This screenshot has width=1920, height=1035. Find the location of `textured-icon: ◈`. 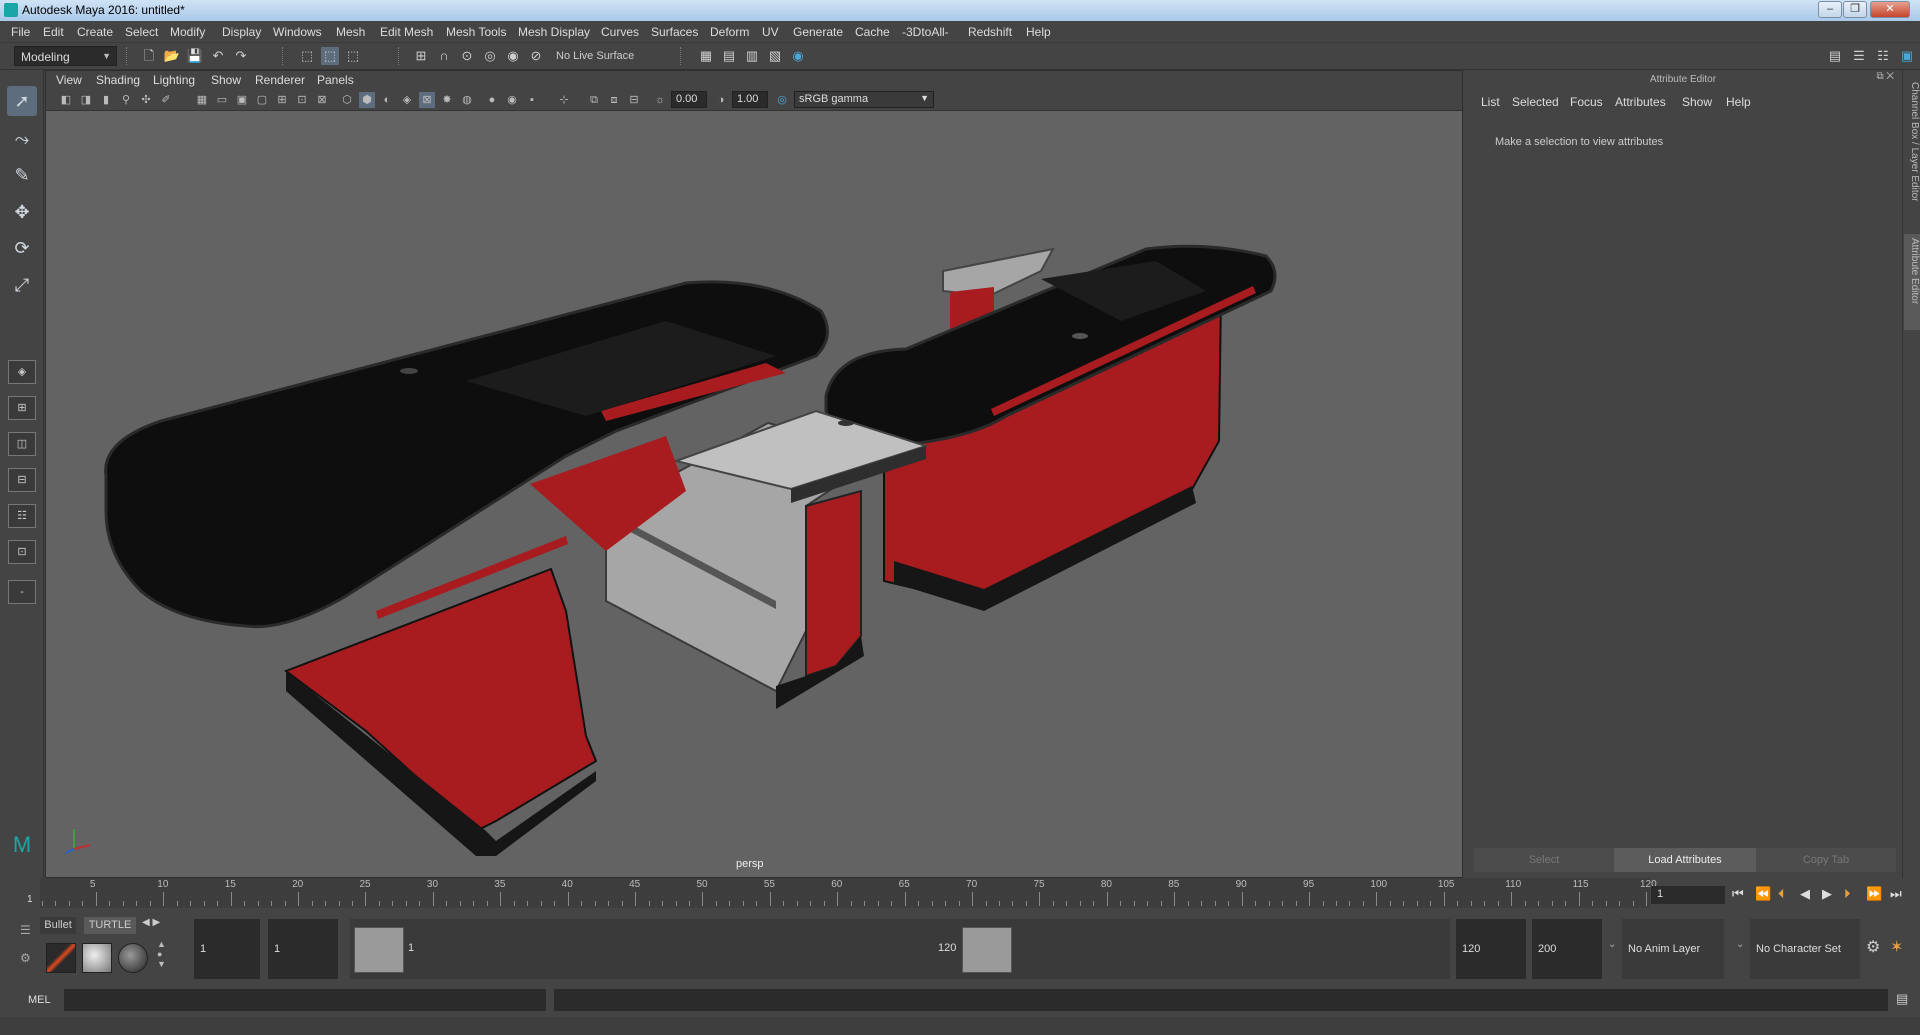

textured-icon: ◈ is located at coordinates (407, 100).